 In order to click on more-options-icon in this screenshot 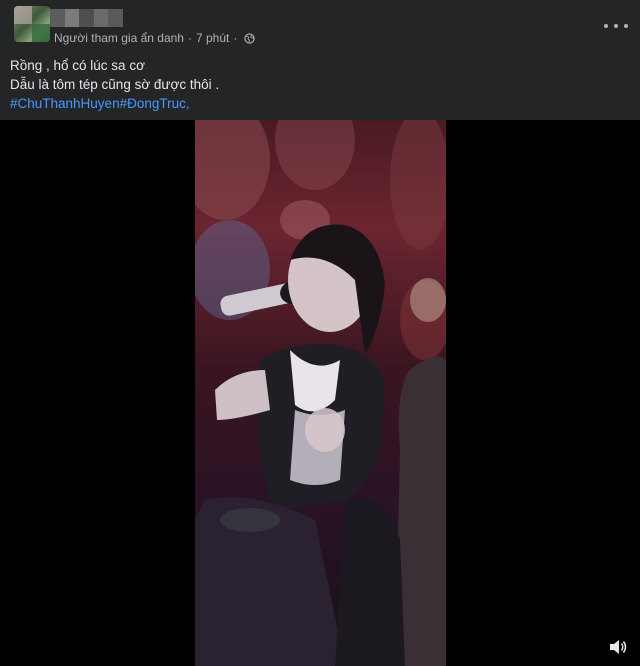, I will do `click(616, 26)`.